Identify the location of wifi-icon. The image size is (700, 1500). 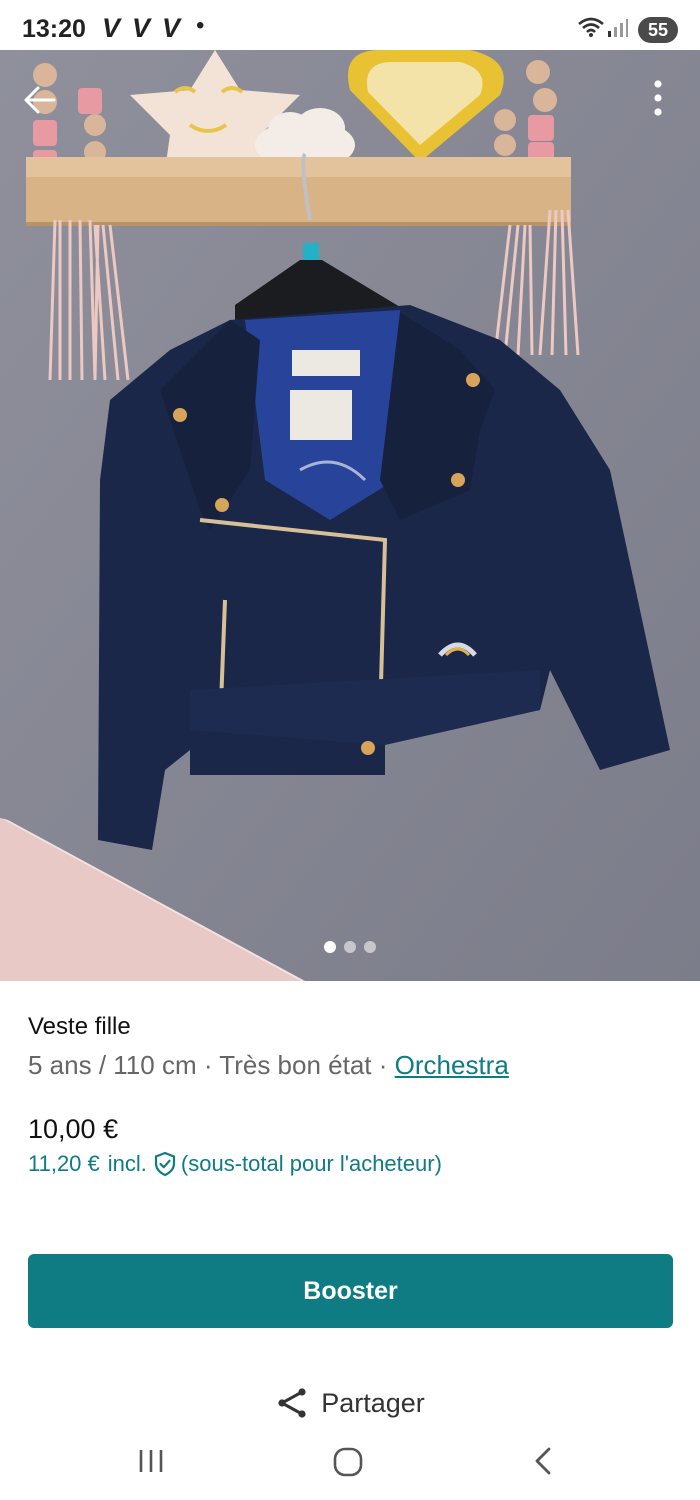
(591, 27).